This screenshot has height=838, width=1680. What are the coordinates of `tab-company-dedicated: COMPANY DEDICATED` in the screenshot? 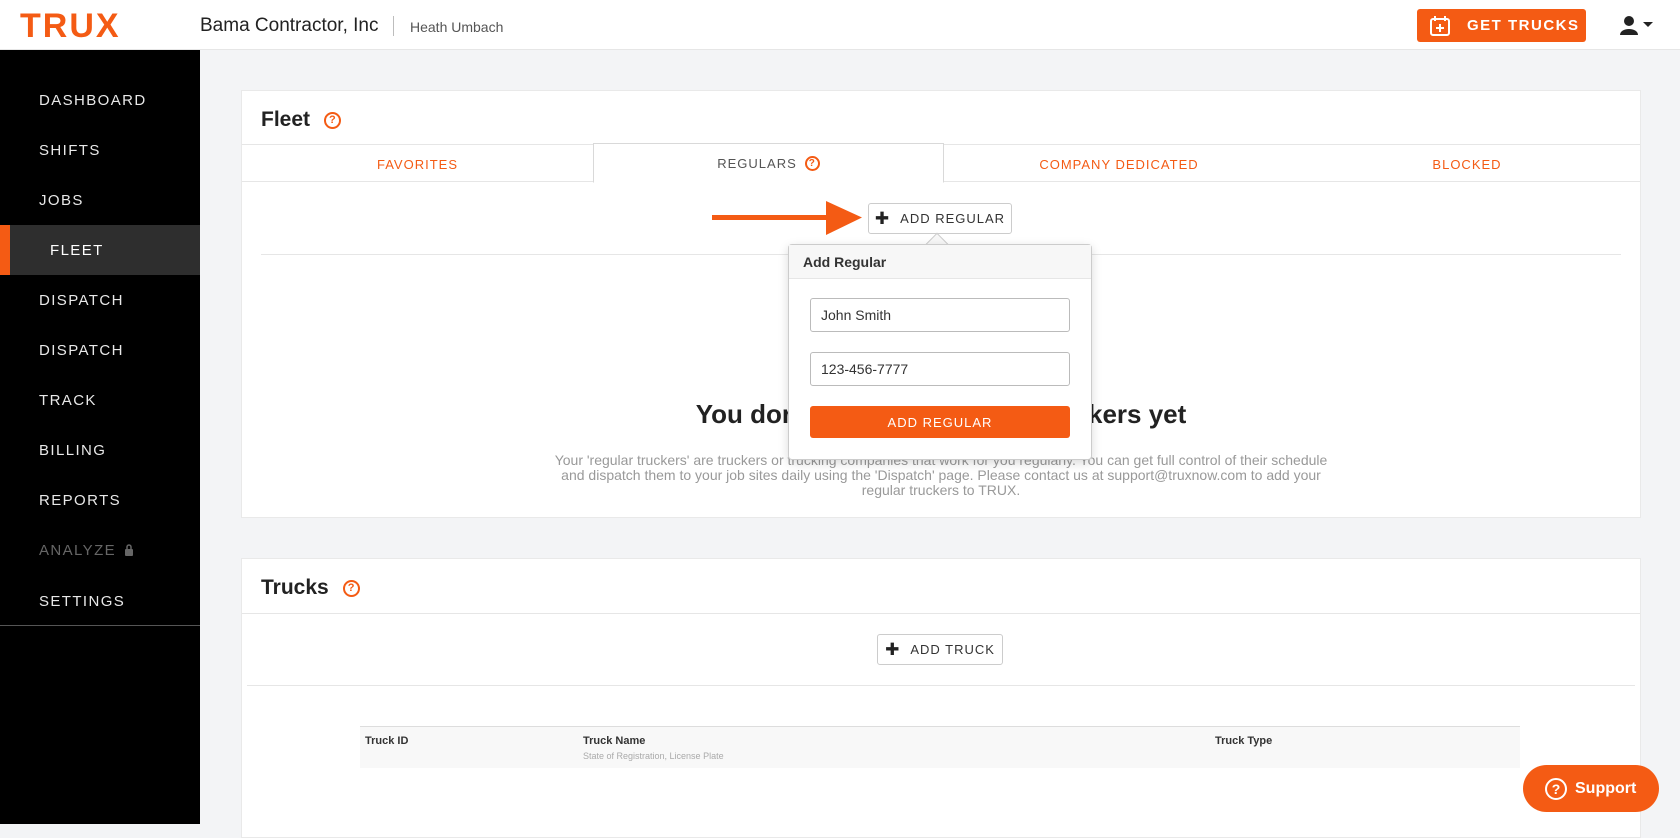 It's located at (1119, 164).